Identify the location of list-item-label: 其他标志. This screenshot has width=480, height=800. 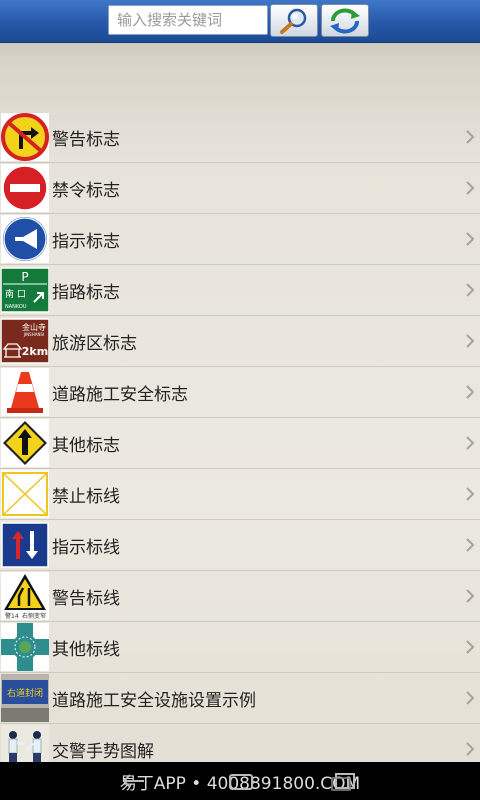
(86, 445).